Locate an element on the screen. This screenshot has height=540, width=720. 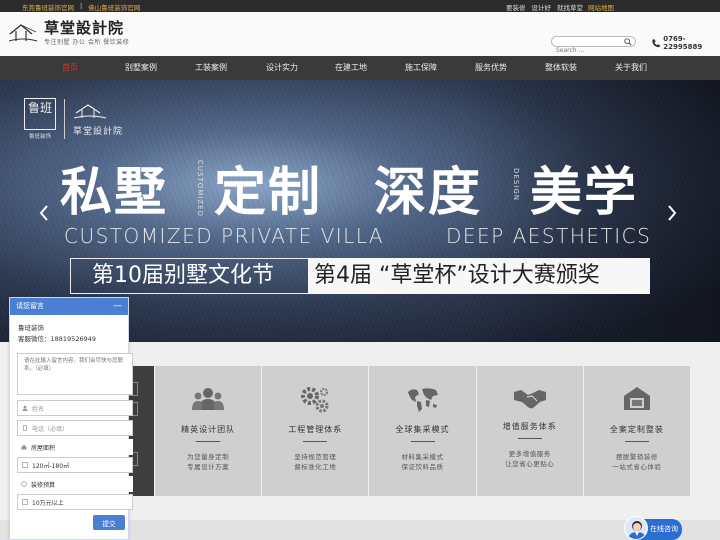
company-name: 鲁班装饰 is located at coordinates (31, 328).